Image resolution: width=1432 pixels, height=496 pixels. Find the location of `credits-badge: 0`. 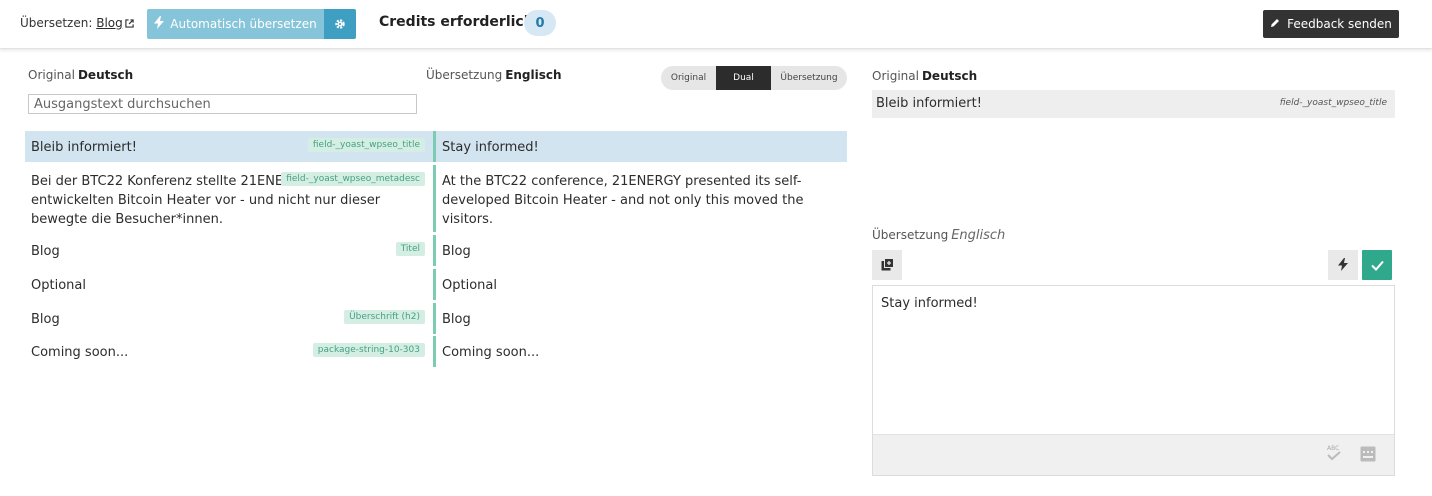

credits-badge: 0 is located at coordinates (540, 23).